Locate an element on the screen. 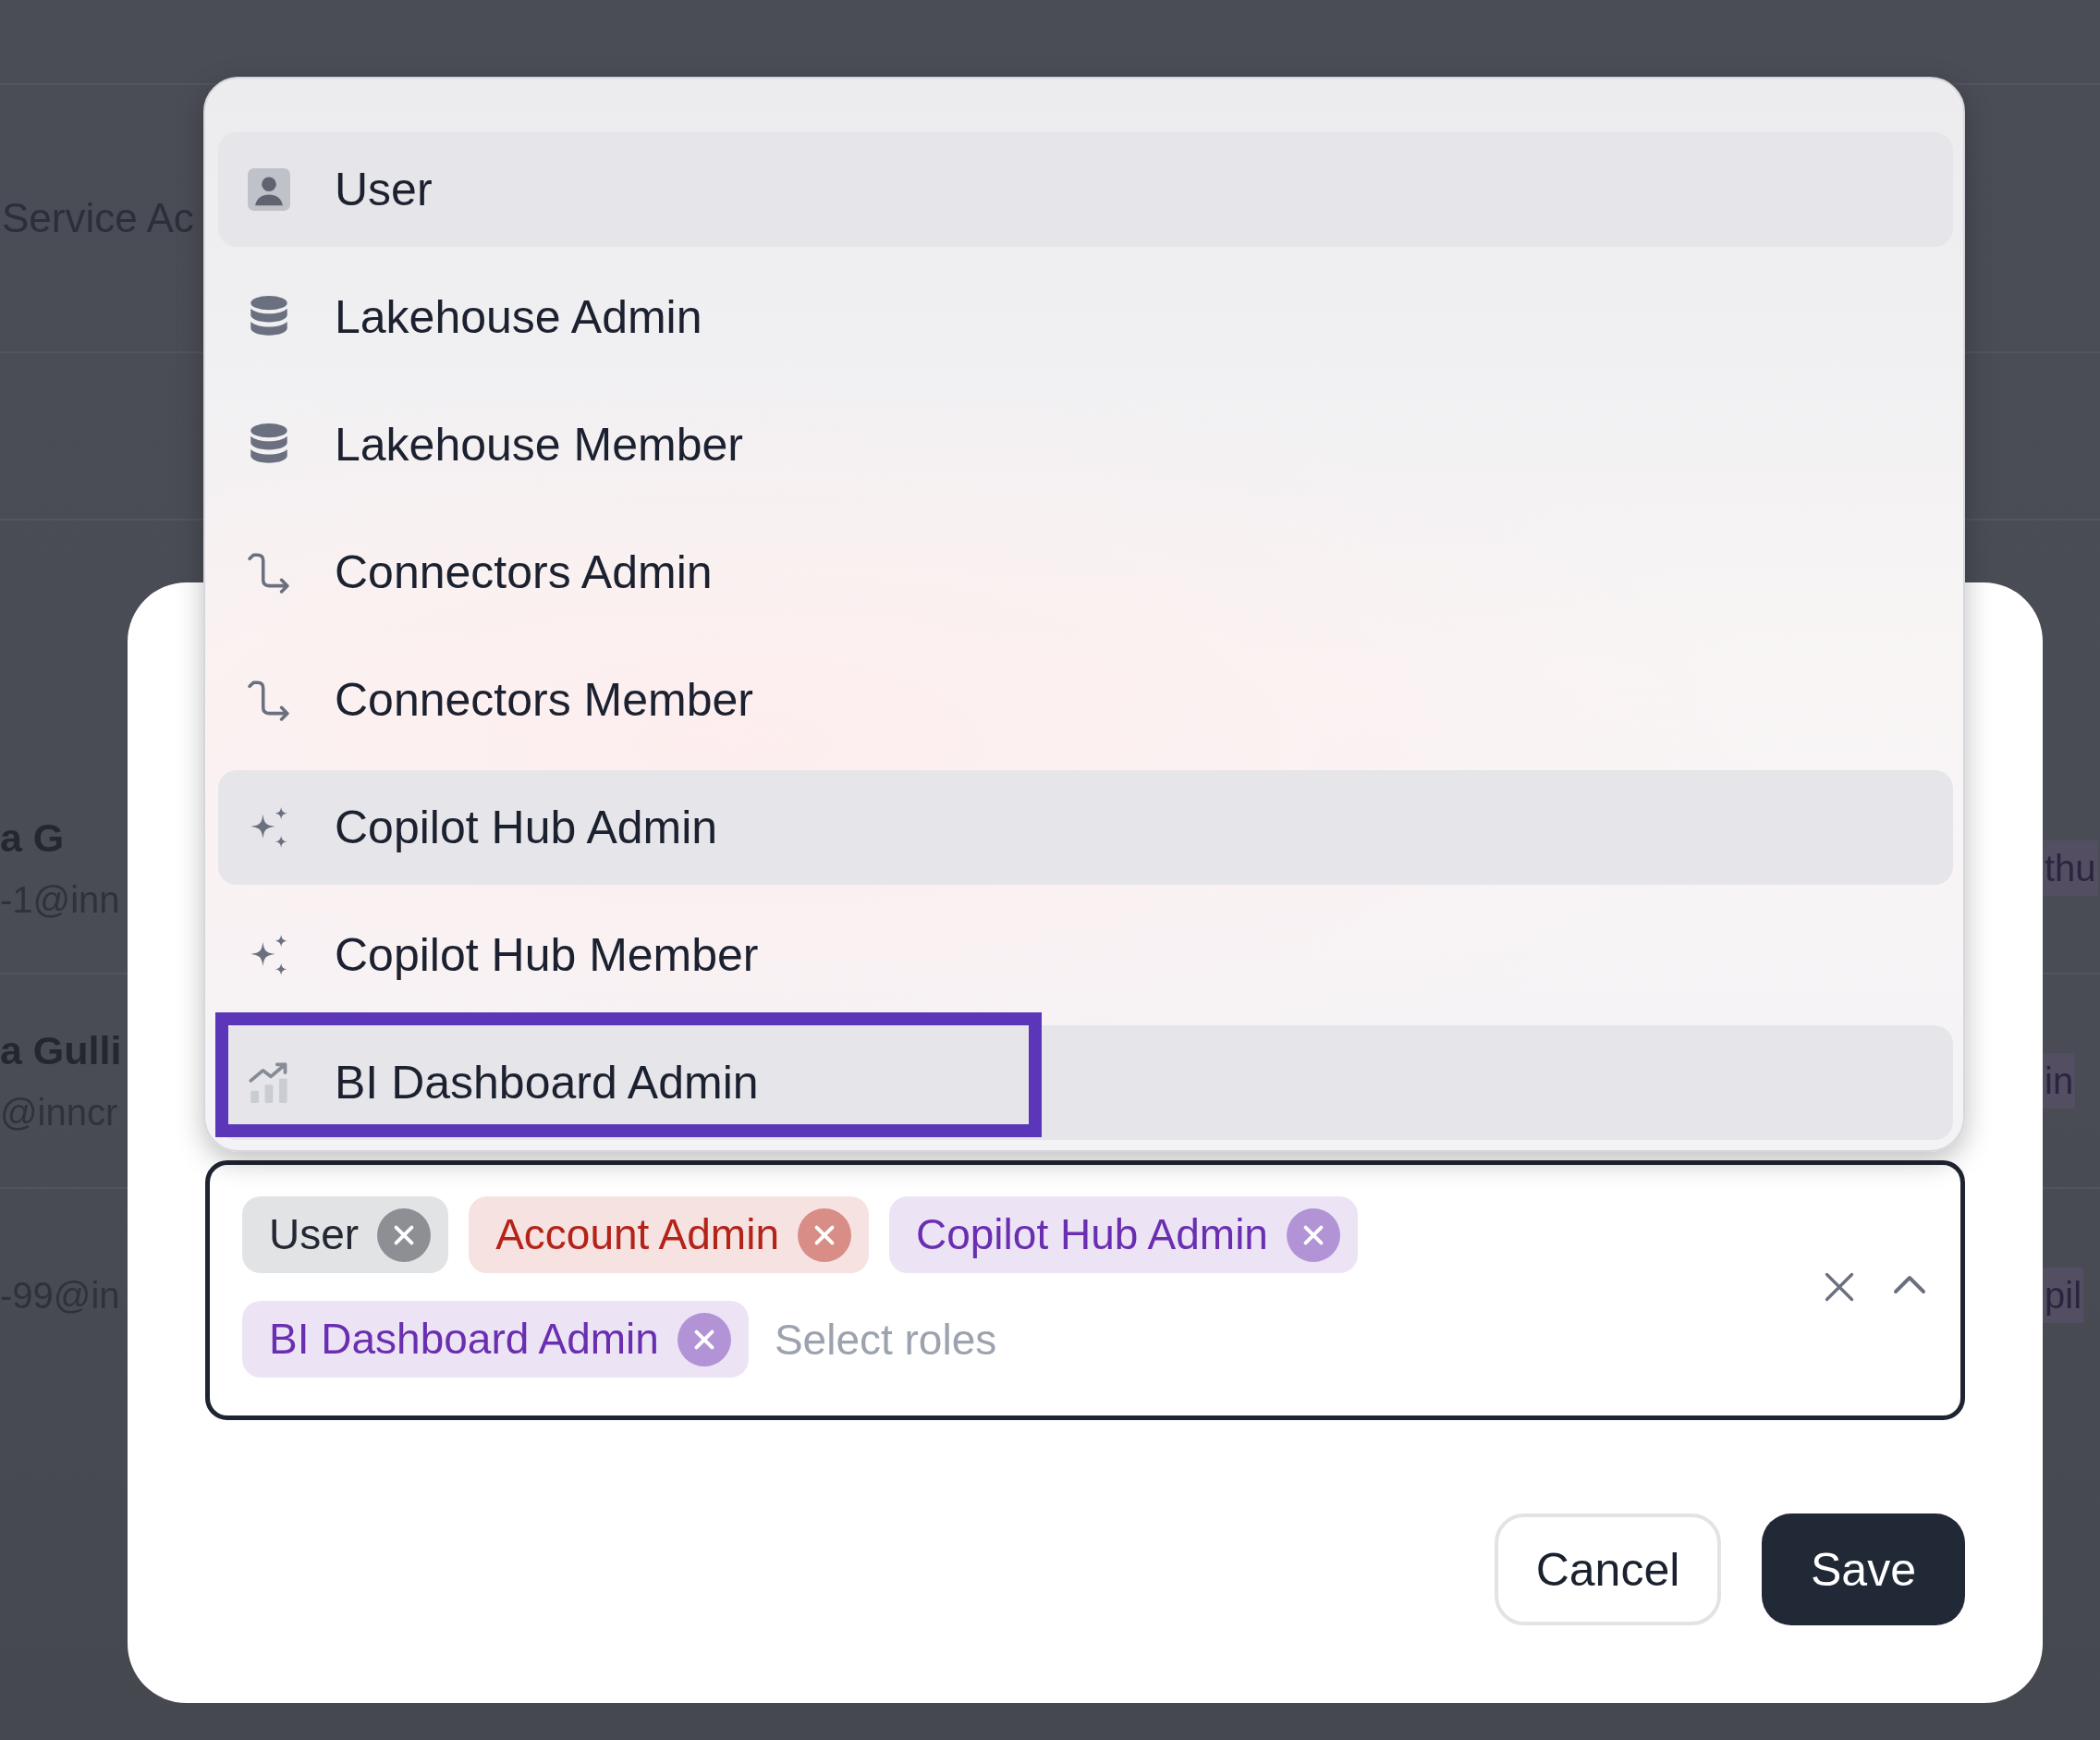  tag-label: Account Admin is located at coordinates (637, 1234).